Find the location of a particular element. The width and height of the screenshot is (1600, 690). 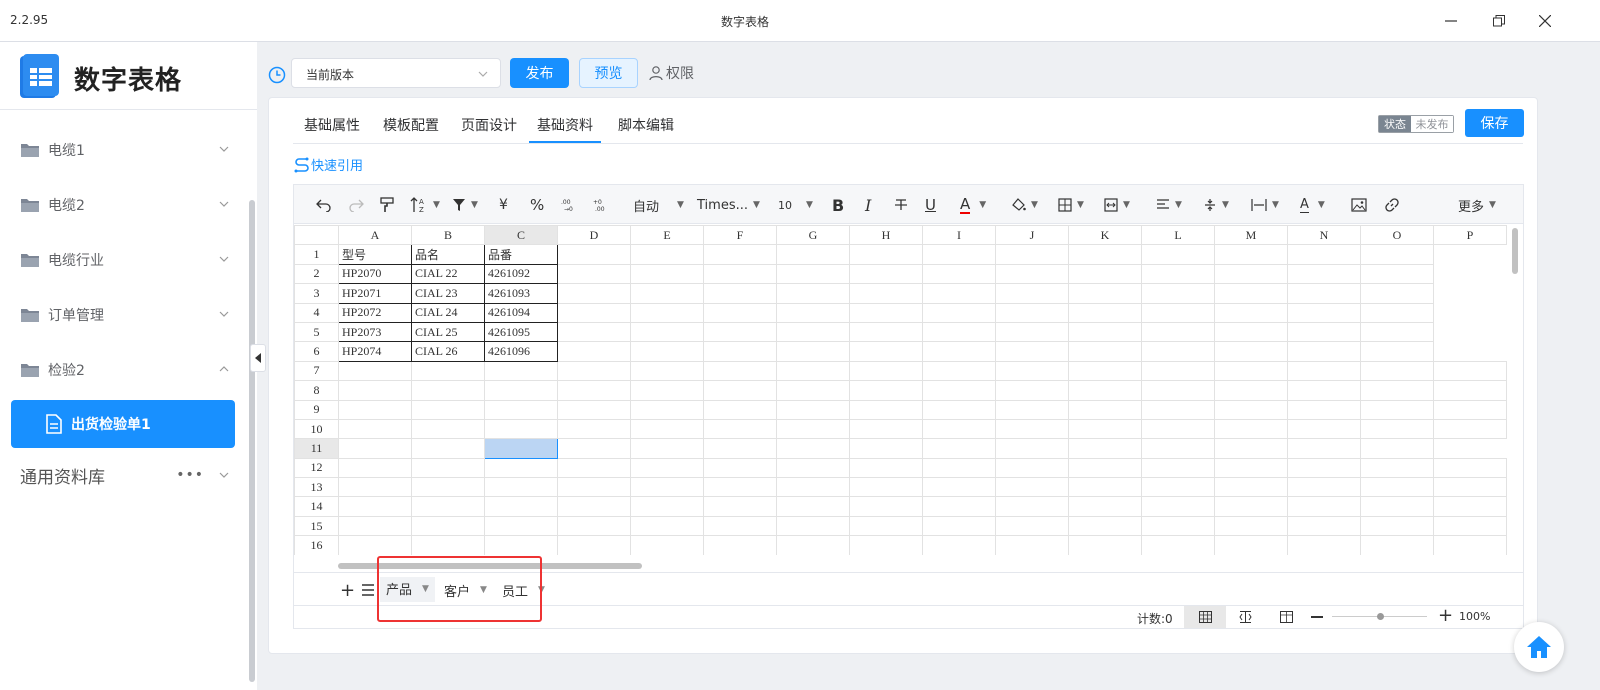

zoom-slider-thumb is located at coordinates (1380, 616).